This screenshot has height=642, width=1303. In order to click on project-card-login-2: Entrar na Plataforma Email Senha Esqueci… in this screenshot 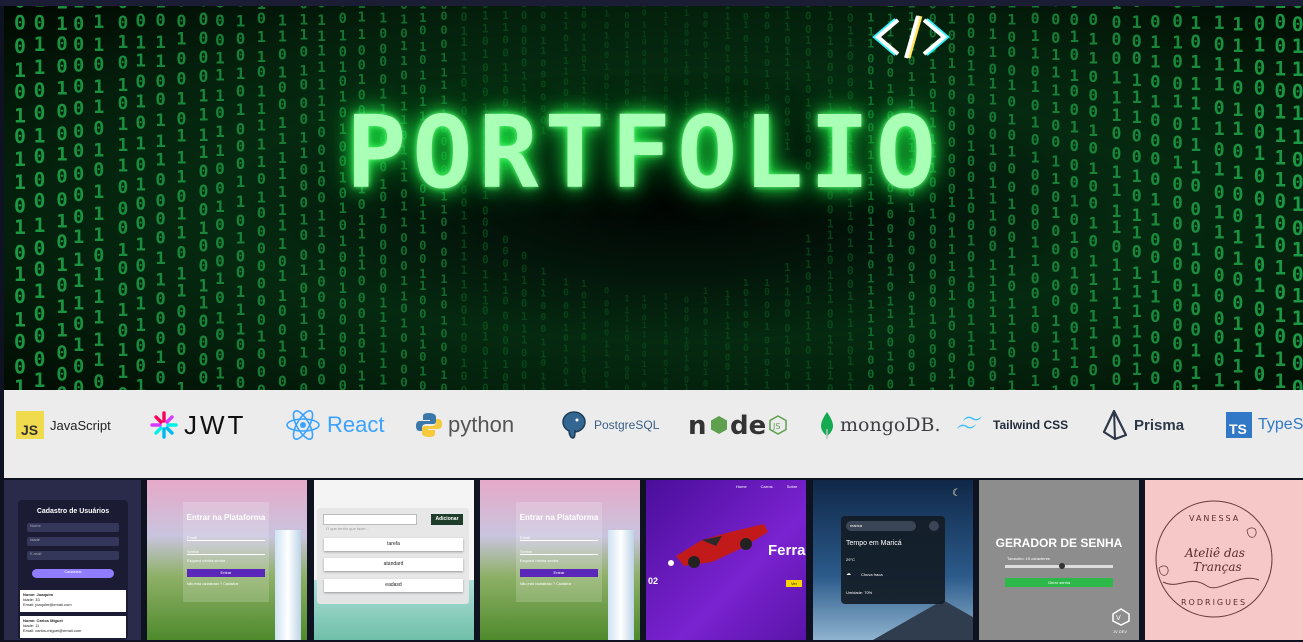, I will do `click(560, 560)`.